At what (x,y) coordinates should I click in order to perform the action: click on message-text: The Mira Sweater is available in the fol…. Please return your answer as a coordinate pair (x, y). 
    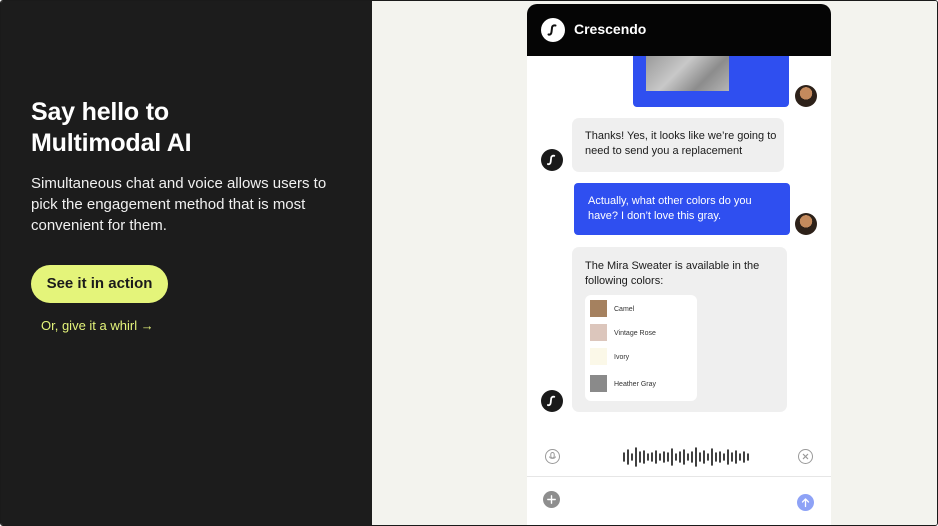
    Looking at the image, I should click on (672, 273).